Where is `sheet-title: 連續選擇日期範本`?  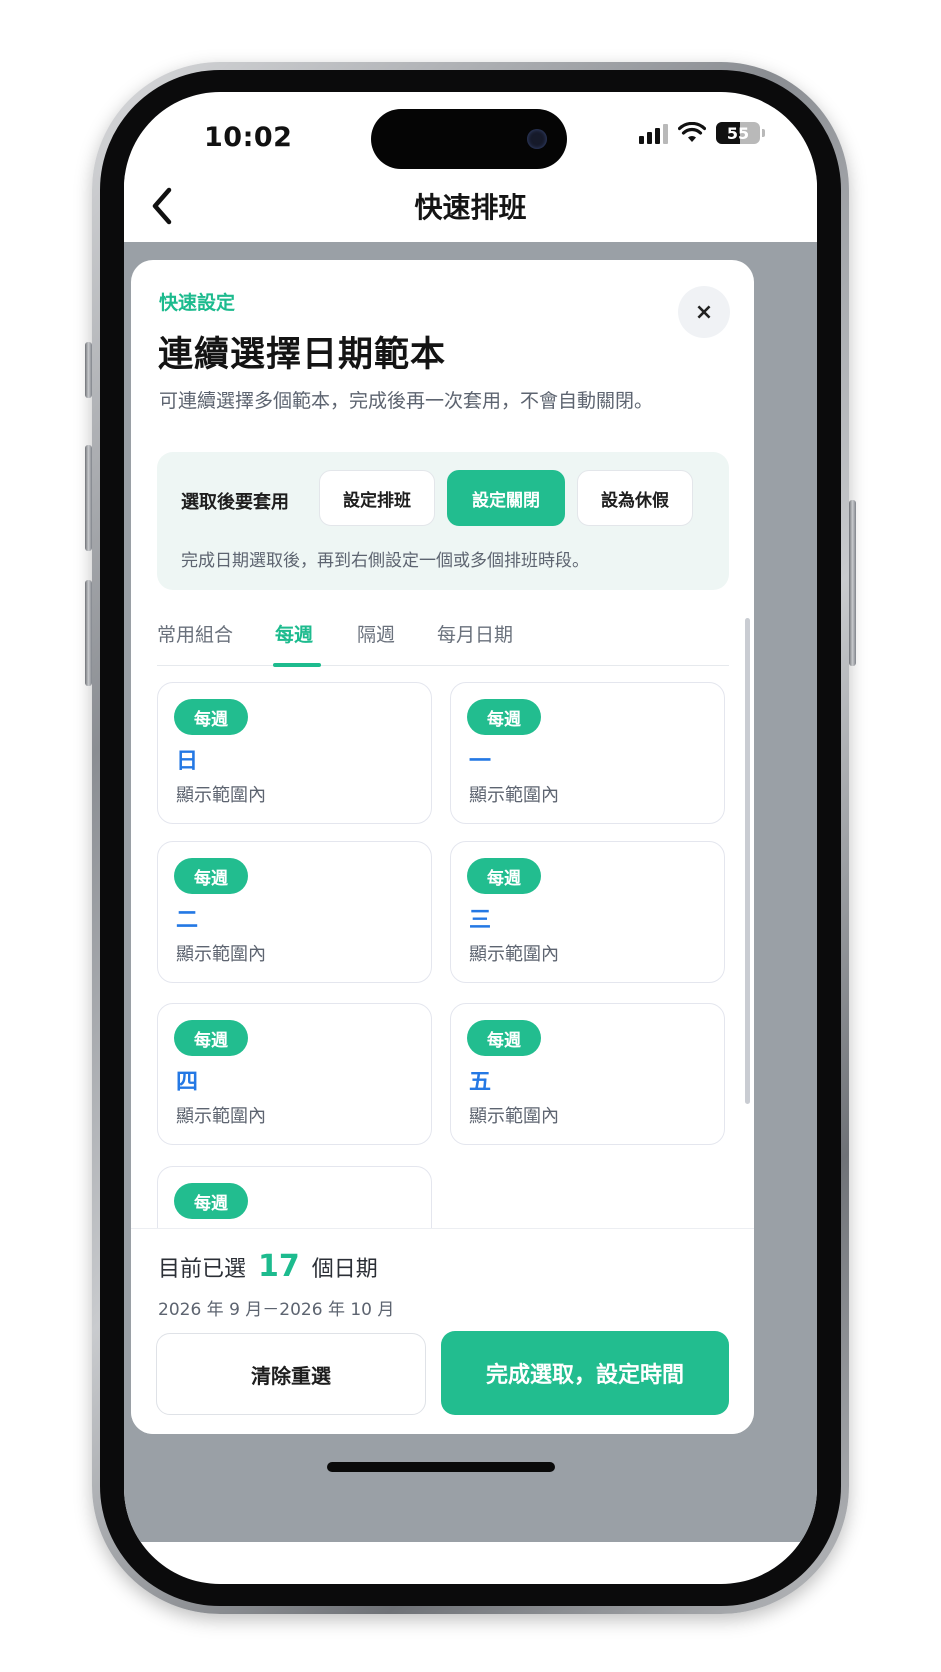 sheet-title: 連續選擇日期範本 is located at coordinates (302, 355).